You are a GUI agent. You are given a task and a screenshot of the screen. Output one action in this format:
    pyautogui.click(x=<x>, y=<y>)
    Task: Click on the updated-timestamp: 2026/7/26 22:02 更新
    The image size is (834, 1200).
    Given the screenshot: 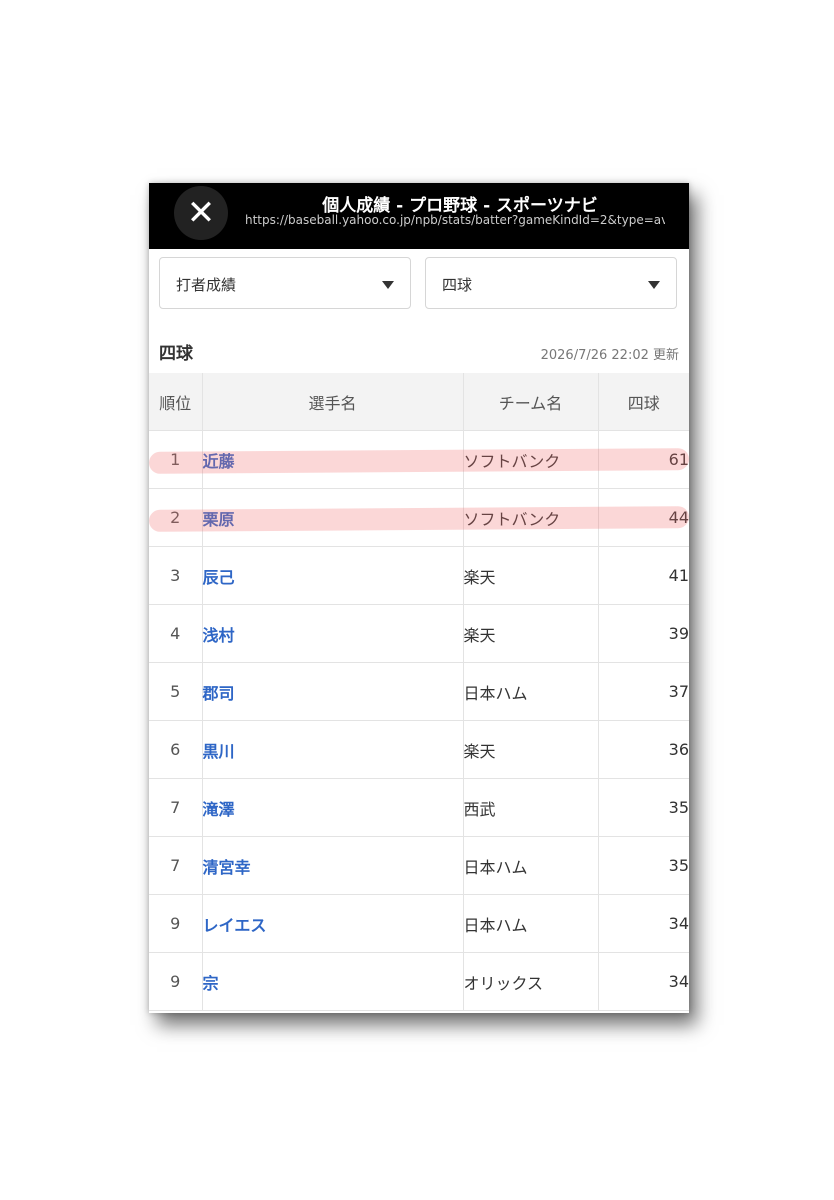 What is the action you would take?
    pyautogui.click(x=609, y=355)
    